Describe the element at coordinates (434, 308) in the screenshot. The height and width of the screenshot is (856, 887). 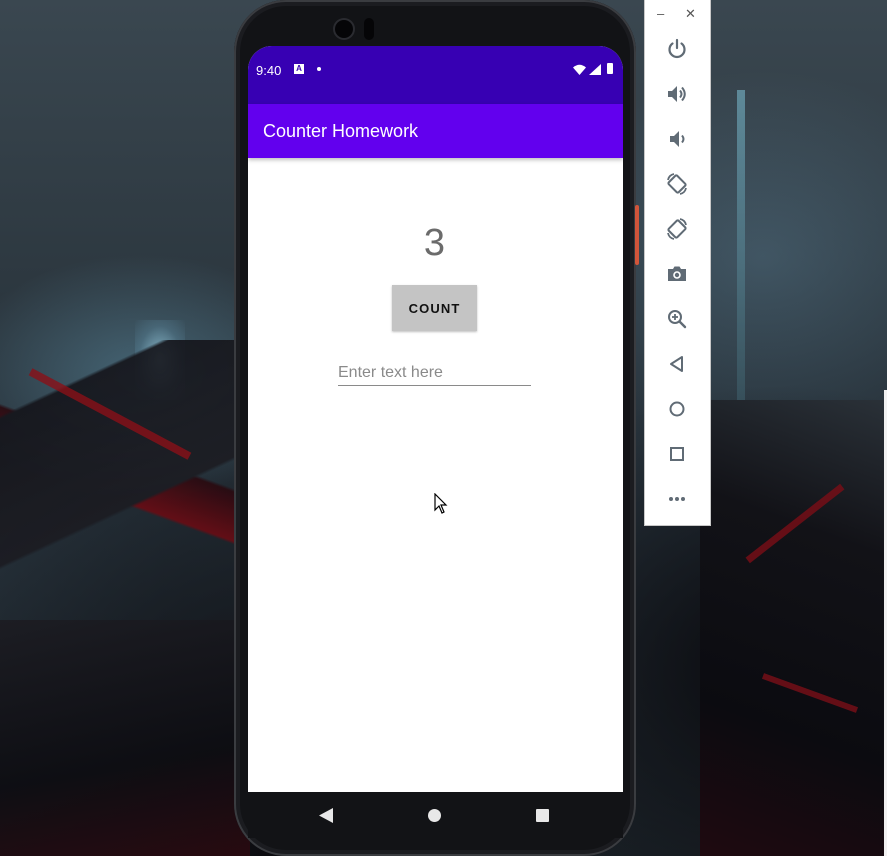
I see `count-button: COUNT` at that location.